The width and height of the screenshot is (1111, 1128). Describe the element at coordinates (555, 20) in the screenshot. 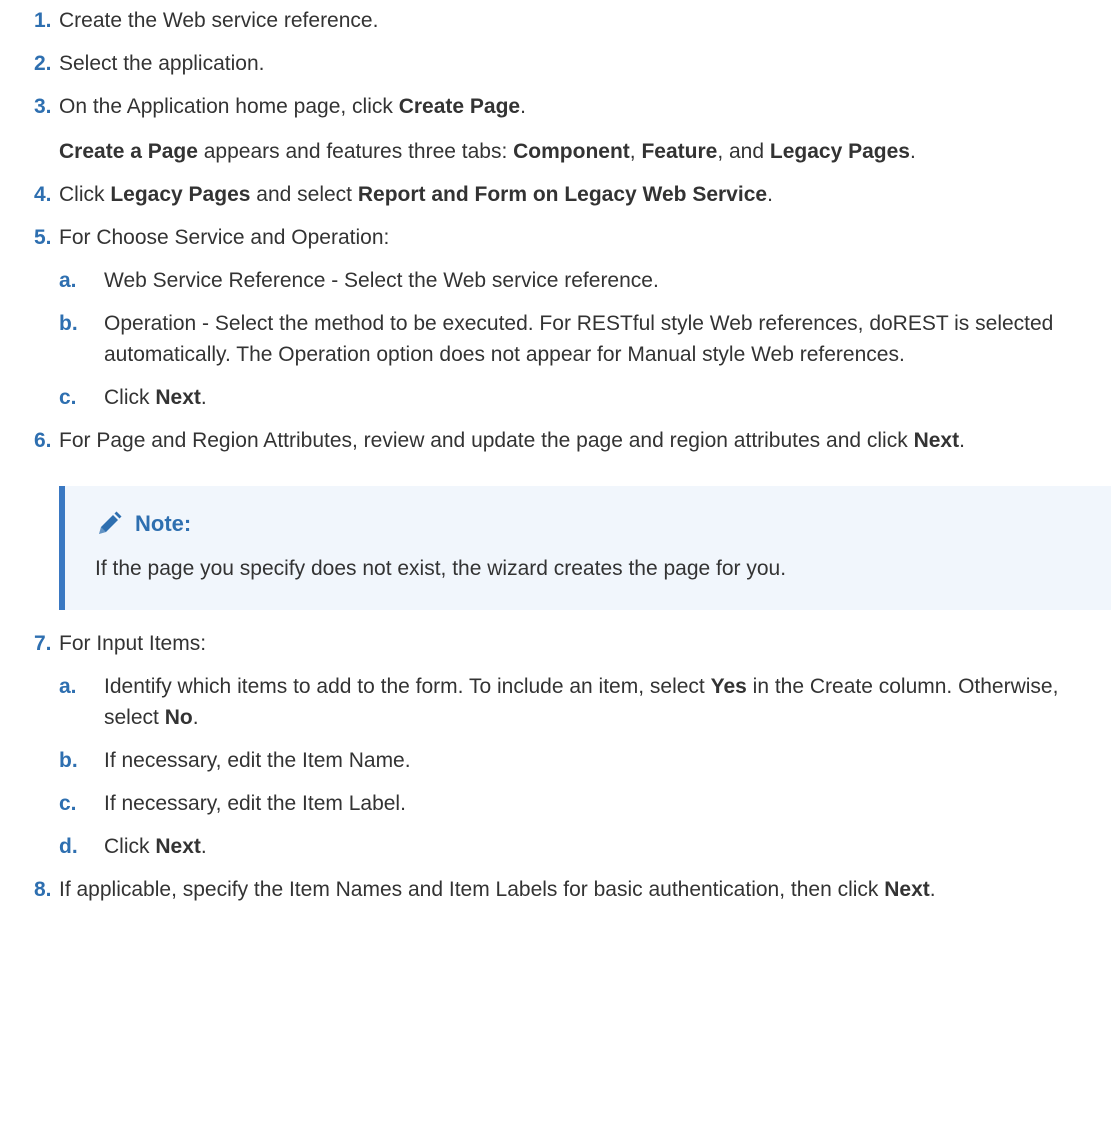

I see `step-1: 1. Create the Web service reference.` at that location.